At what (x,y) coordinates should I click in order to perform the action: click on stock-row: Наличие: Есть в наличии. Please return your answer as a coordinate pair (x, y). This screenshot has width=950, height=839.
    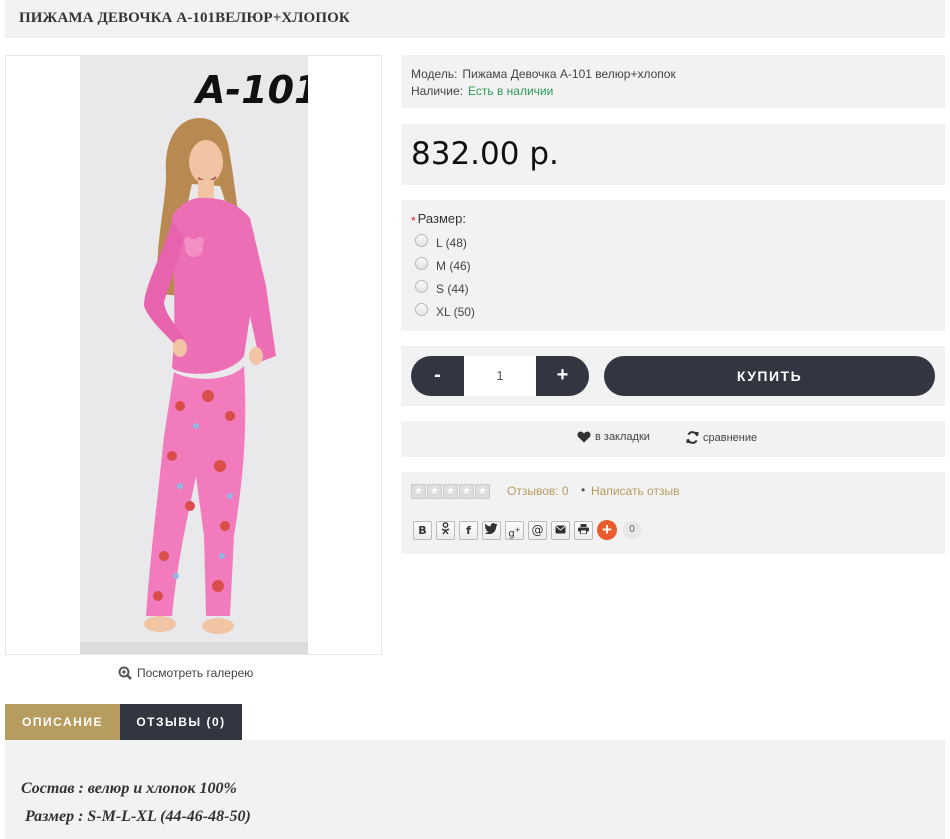
    Looking at the image, I should click on (673, 91).